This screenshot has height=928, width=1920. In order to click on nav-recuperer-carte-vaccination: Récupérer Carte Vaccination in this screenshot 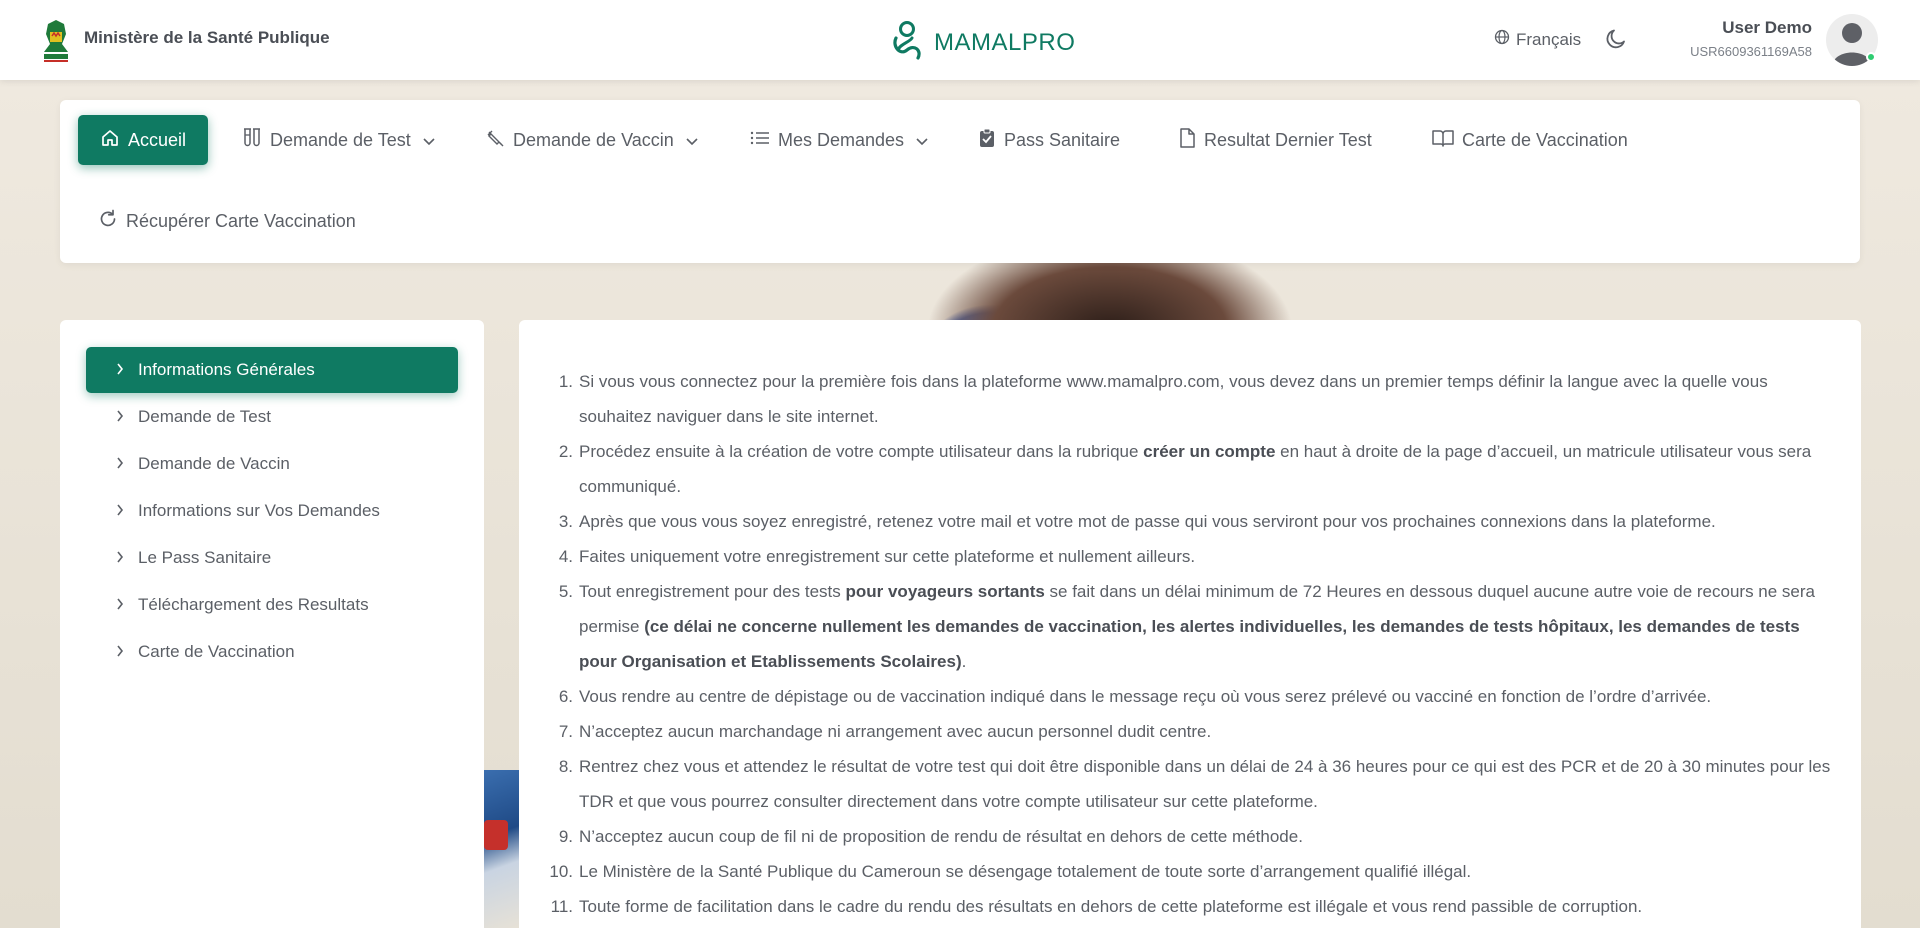, I will do `click(227, 221)`.